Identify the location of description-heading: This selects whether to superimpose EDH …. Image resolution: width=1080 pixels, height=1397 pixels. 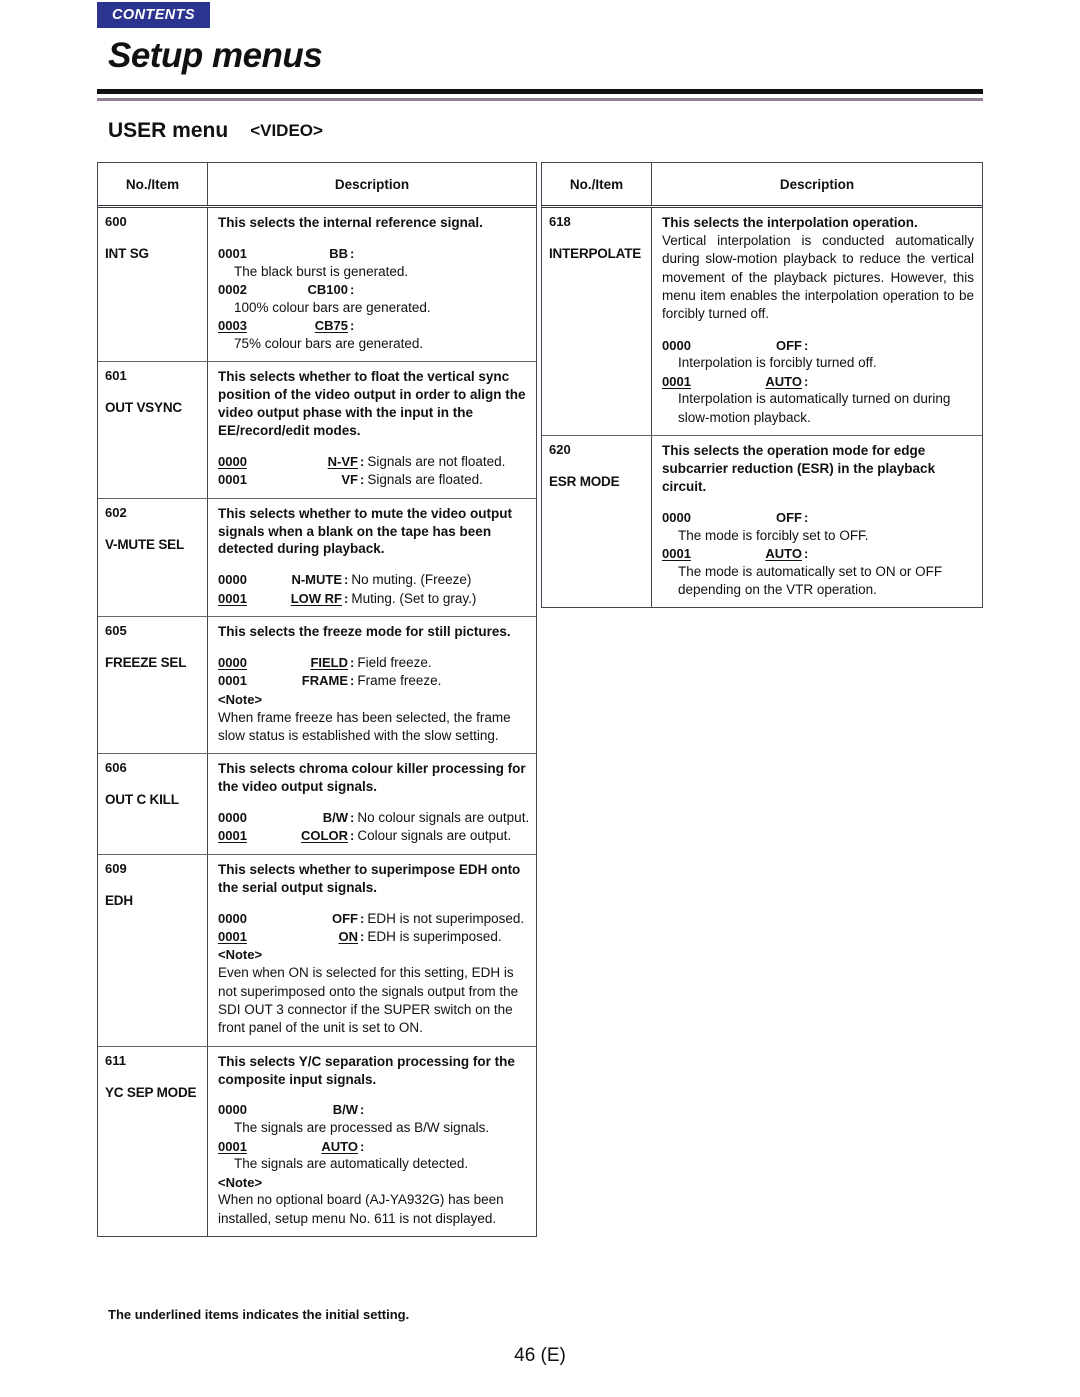
(369, 878).